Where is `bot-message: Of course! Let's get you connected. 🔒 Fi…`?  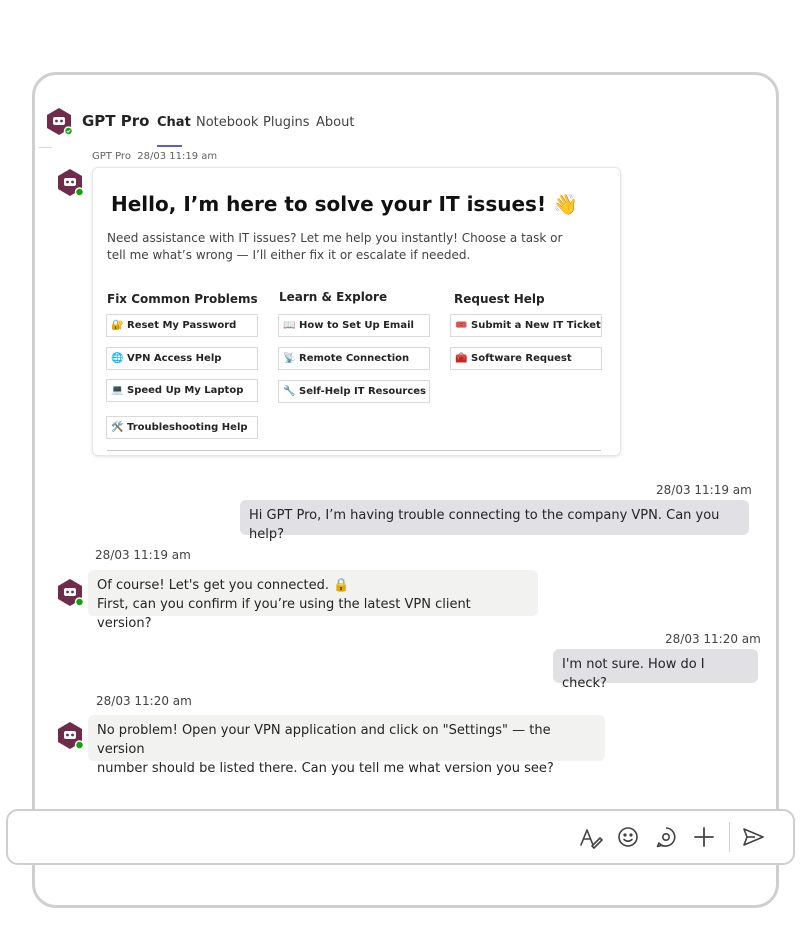
bot-message: Of course! Let's get you connected. 🔒 Fi… is located at coordinates (313, 600).